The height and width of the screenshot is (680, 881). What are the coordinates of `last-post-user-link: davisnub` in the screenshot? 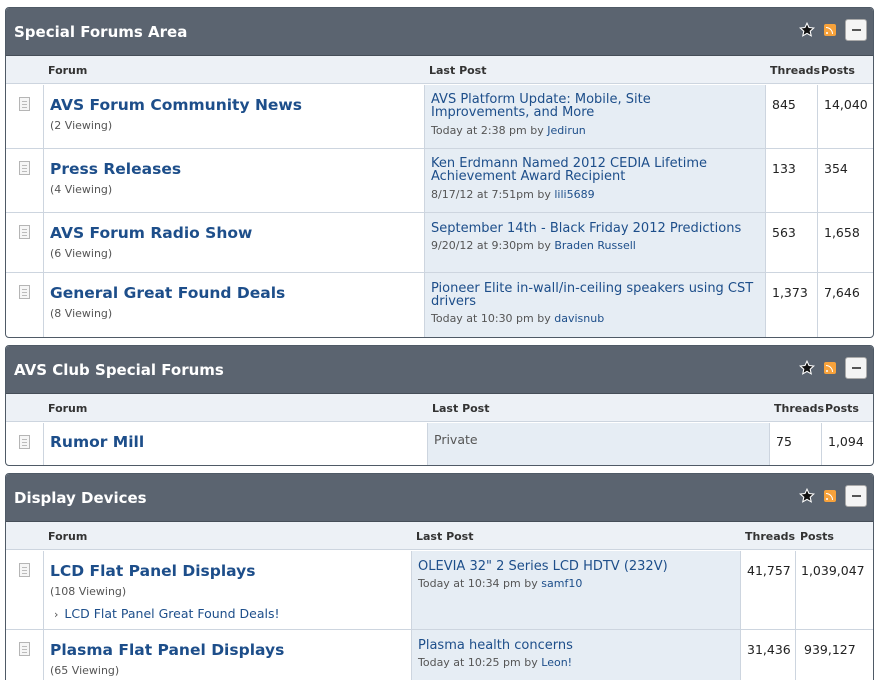 It's located at (579, 318).